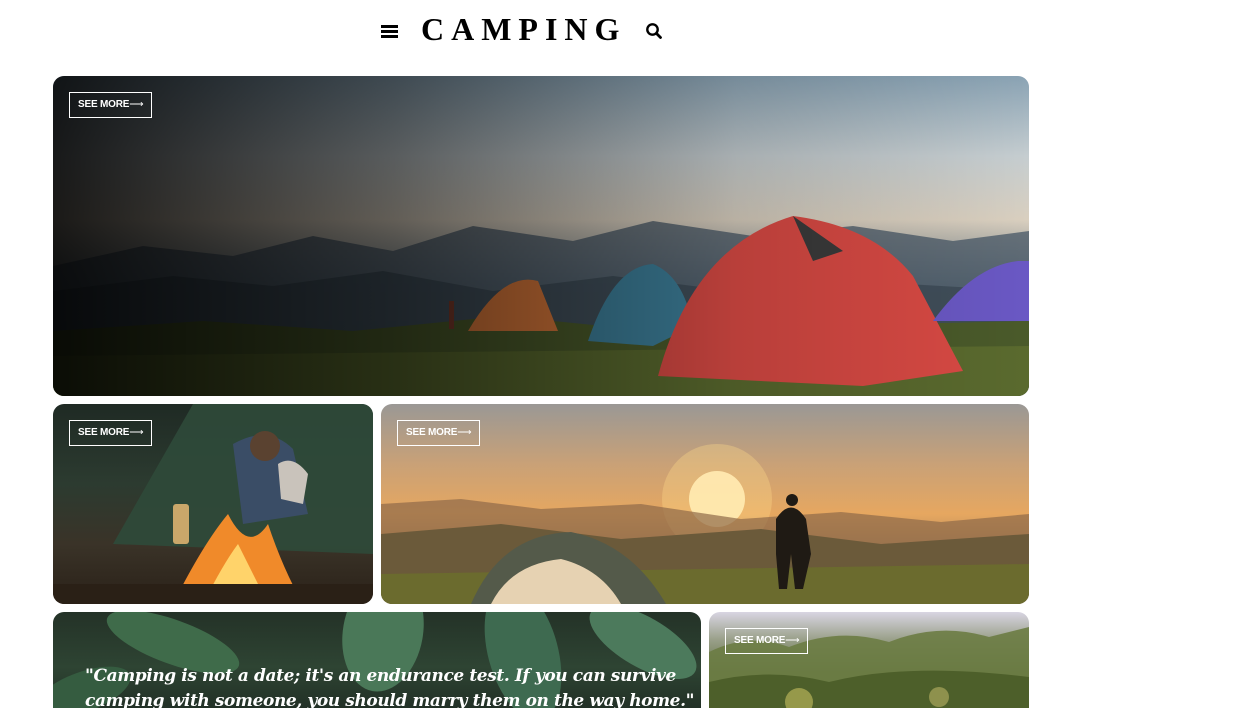  I want to click on forest-card: SEE MORE⟶, so click(869, 660).